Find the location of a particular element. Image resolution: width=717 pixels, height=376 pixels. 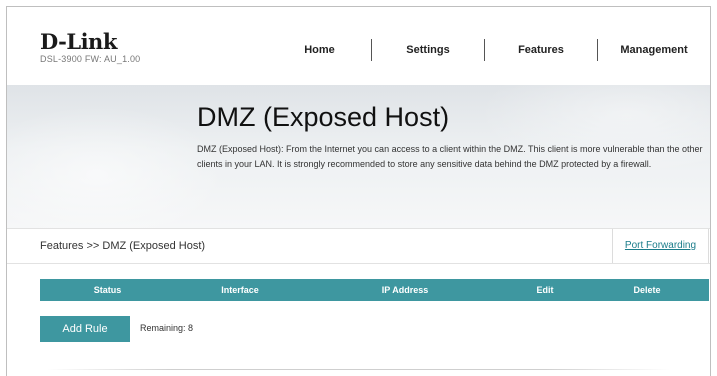

column-header-interface: Interface is located at coordinates (240, 290).